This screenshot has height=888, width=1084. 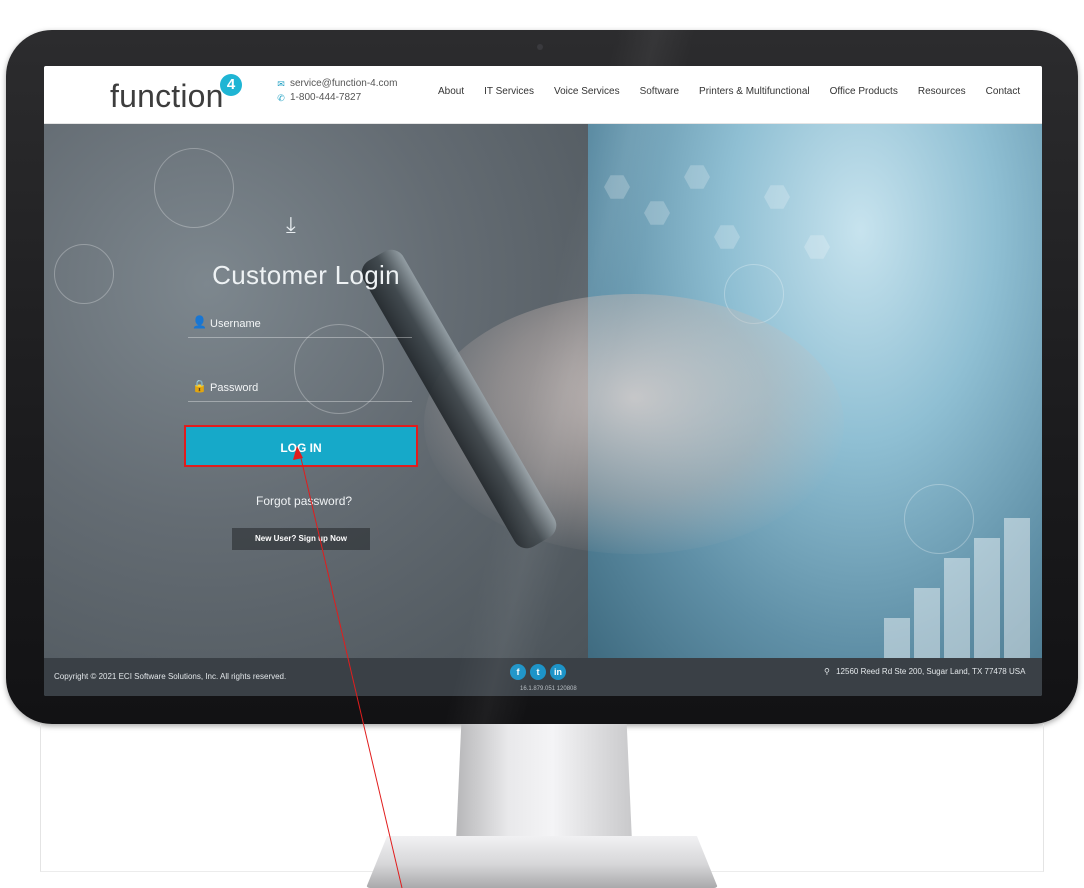 What do you see at coordinates (451, 91) in the screenshot?
I see `nav-item-about: About` at bounding box center [451, 91].